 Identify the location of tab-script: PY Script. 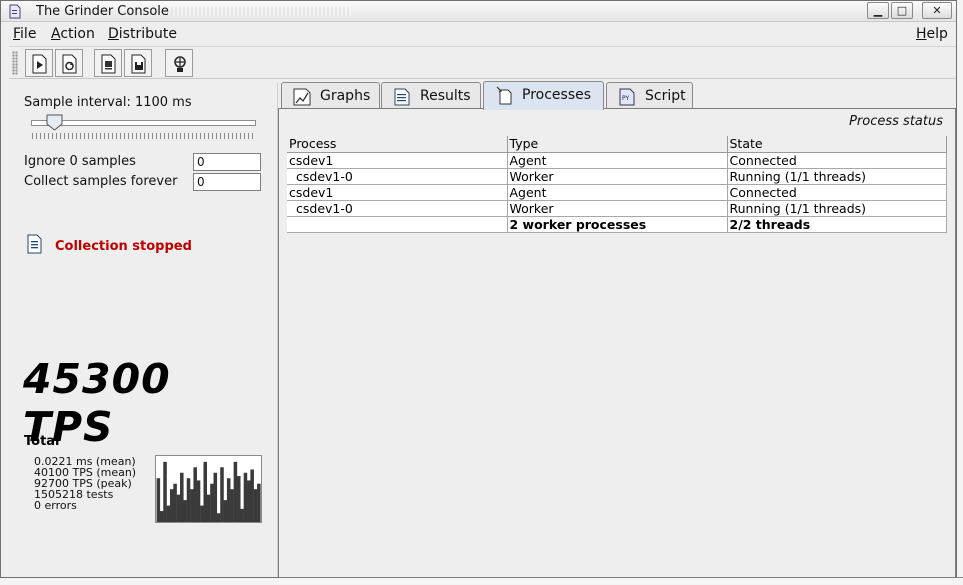
(649, 95).